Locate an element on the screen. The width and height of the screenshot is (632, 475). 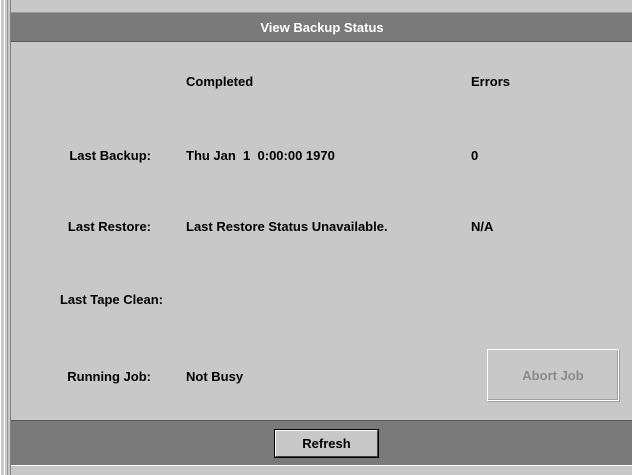
window-border is located at coordinates (6, 237).